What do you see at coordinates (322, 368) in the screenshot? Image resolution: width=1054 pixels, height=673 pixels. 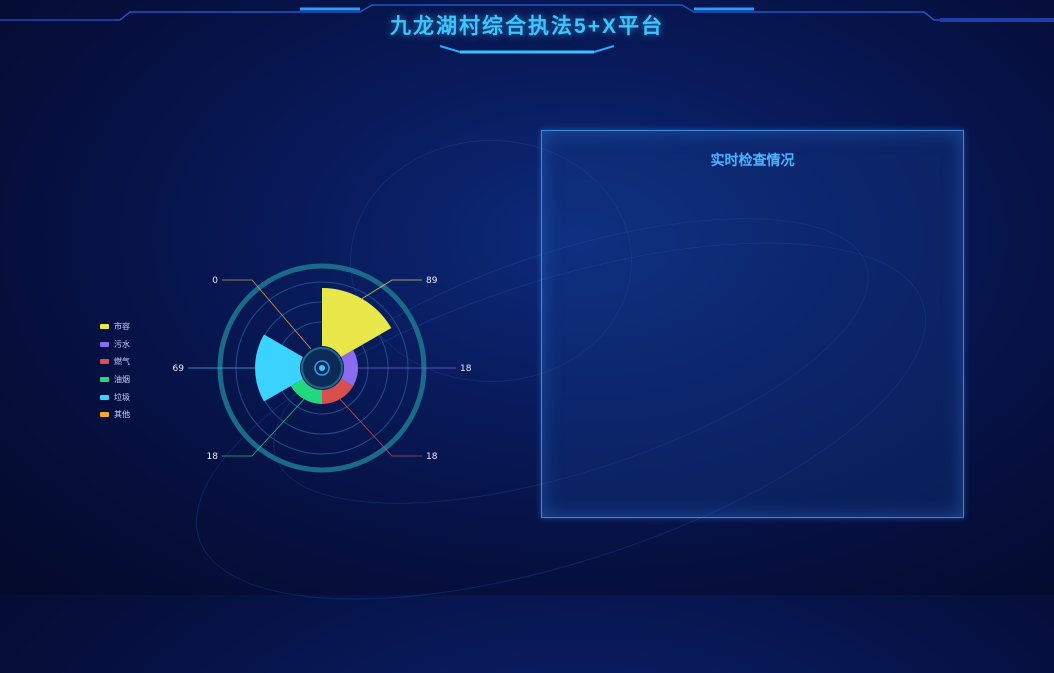 I see `chart-center-core` at bounding box center [322, 368].